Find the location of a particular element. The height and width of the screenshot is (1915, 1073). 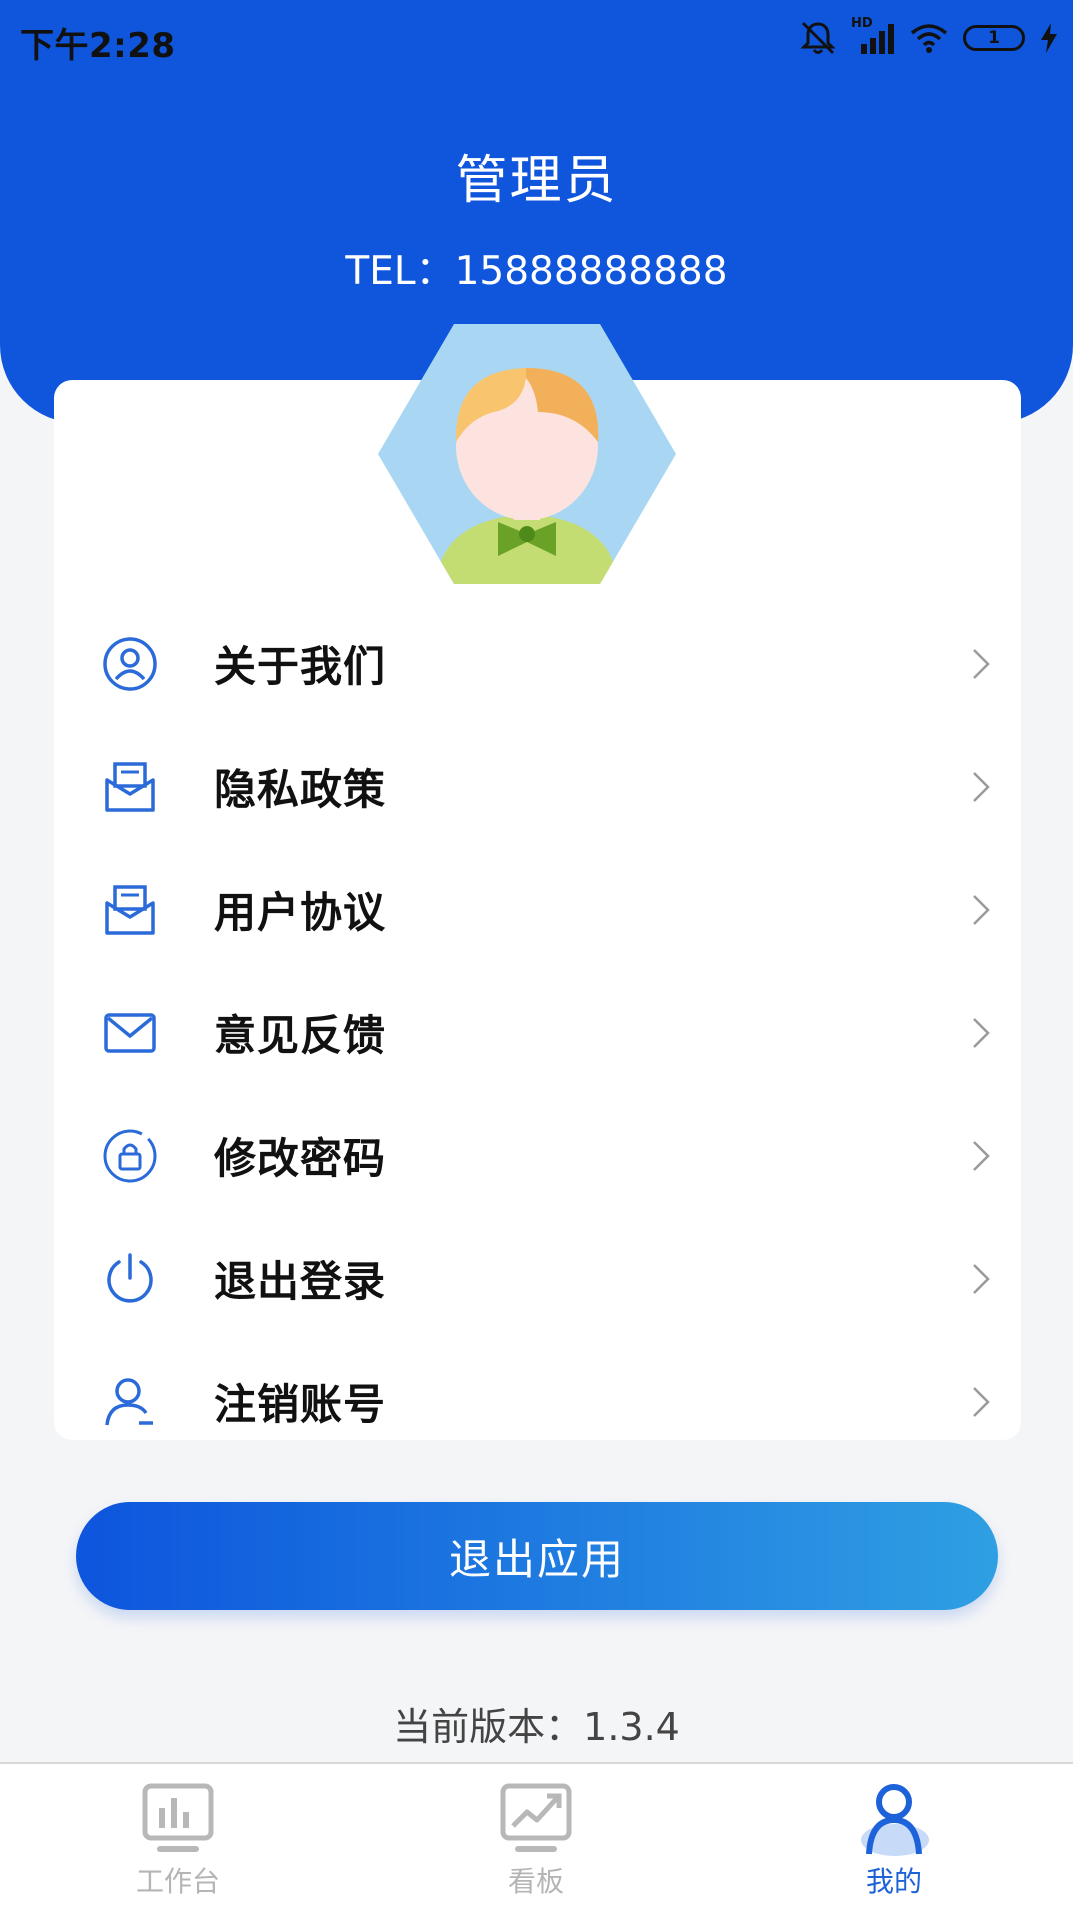

battery-icon: 1 is located at coordinates (994, 38).